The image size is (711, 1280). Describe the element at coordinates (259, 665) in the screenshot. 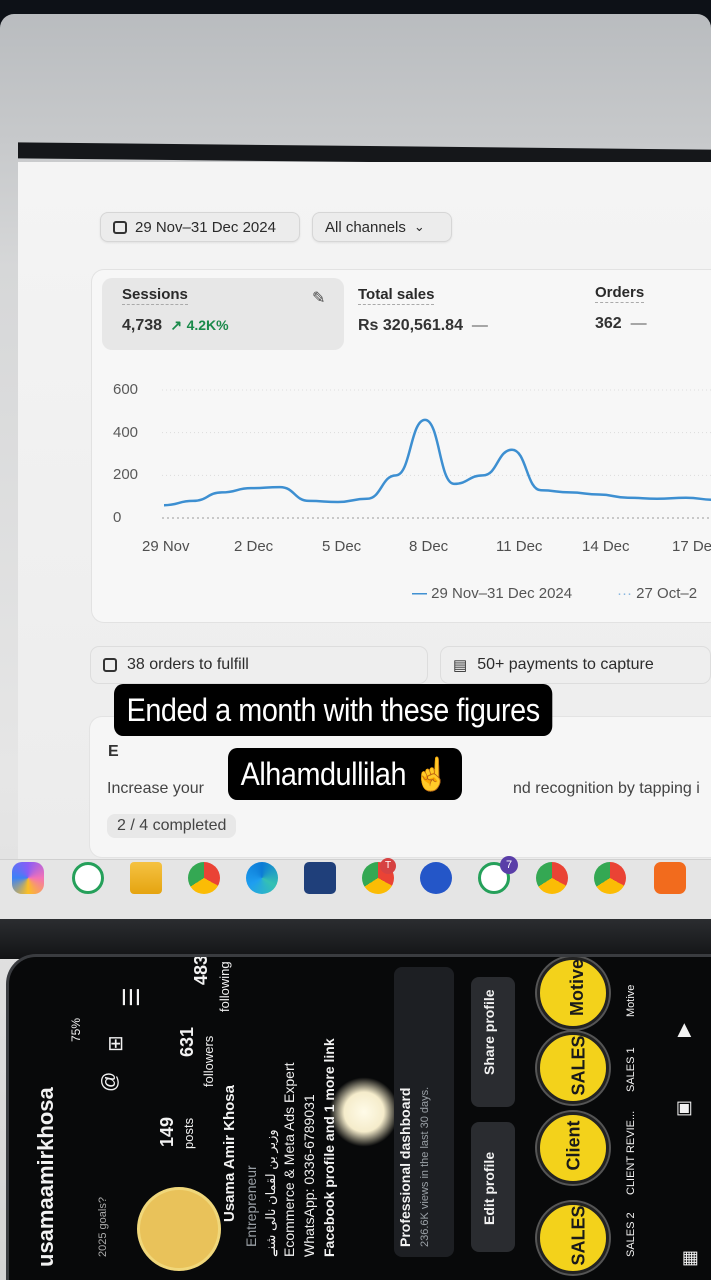

I see `orders-to-fulfill-button: 38 orders to fulfill` at that location.